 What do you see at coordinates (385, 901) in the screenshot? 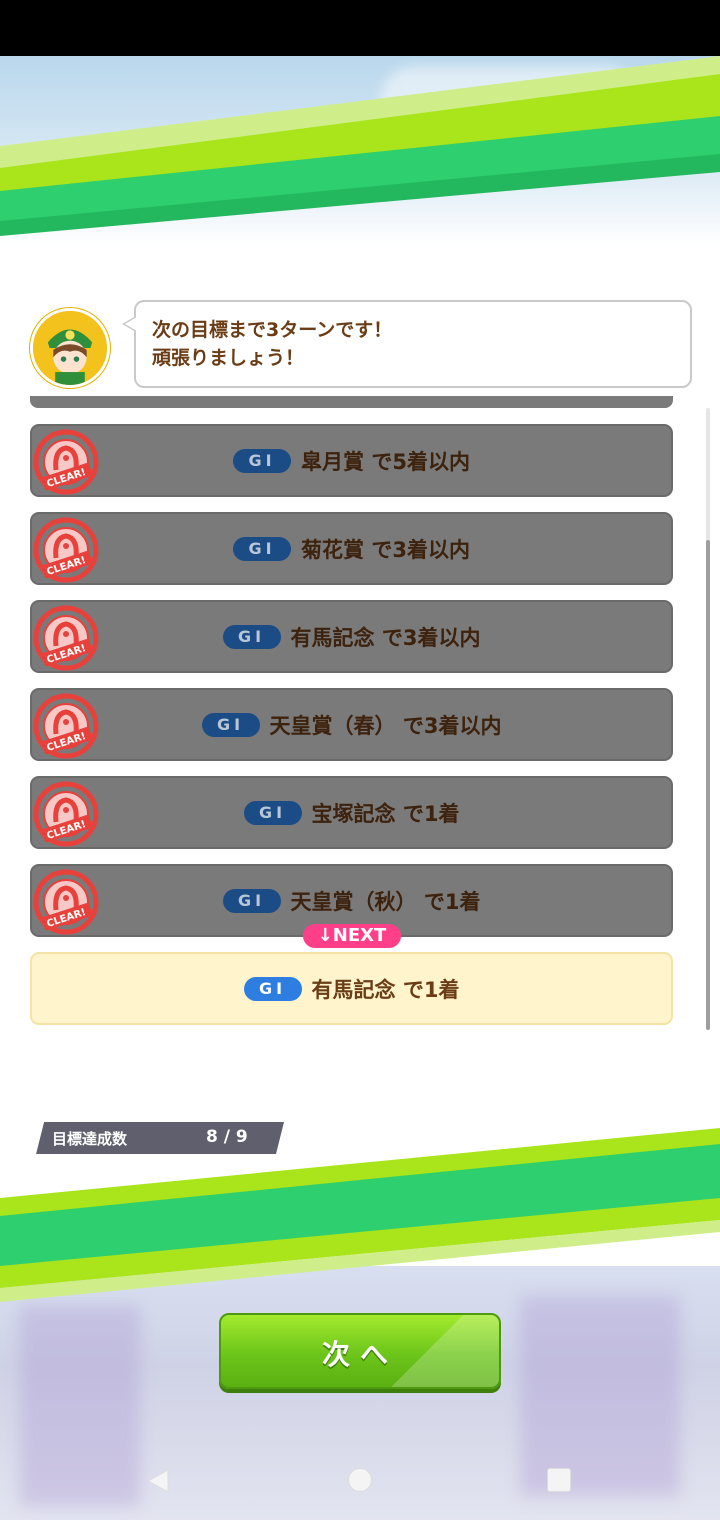
I see `goal-text: 天皇賞（秋） で1着` at bounding box center [385, 901].